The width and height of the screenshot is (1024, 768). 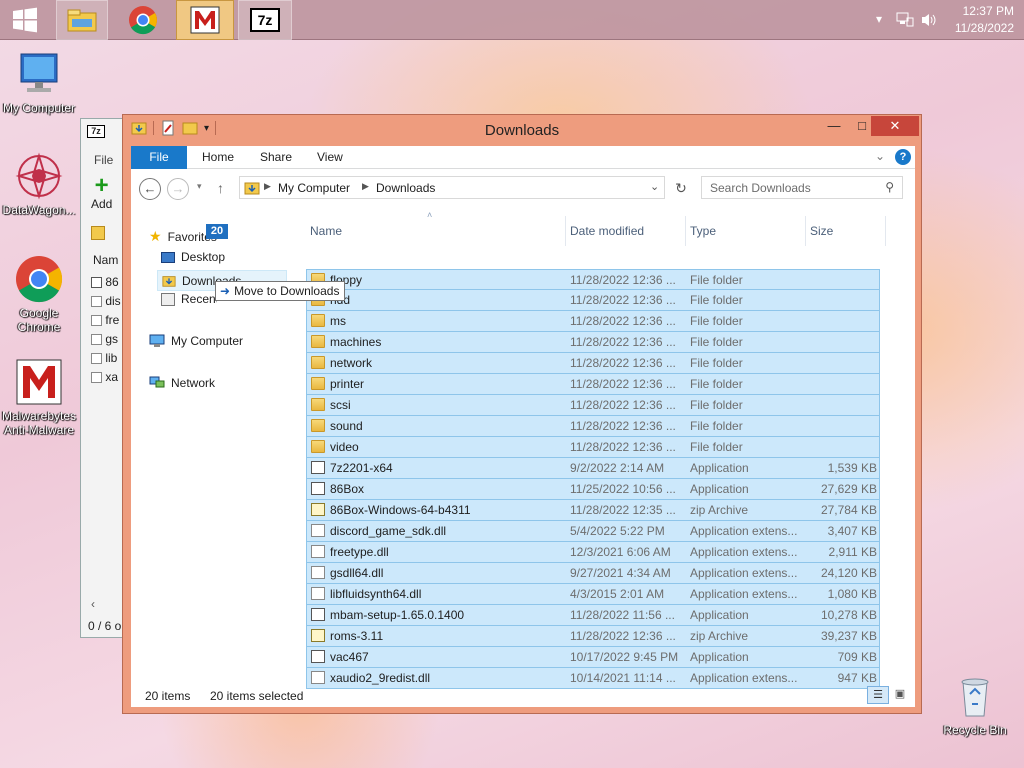 I want to click on back-button: ←, so click(x=150, y=189).